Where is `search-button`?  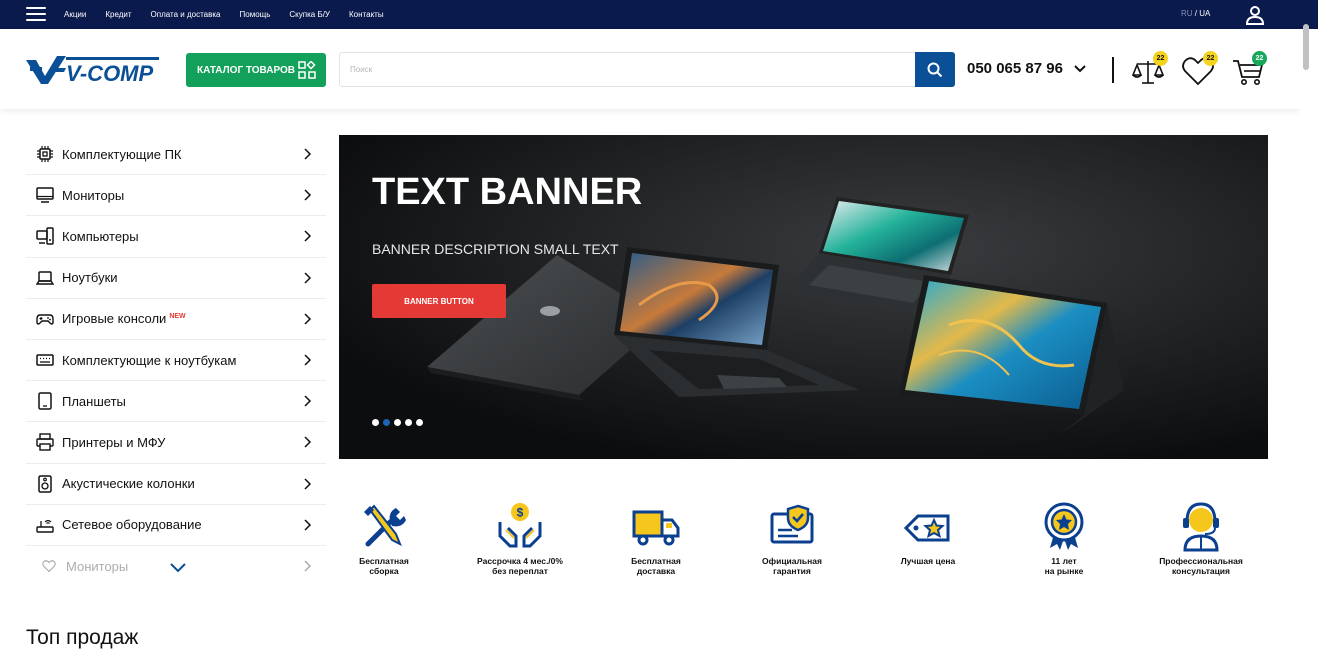
search-button is located at coordinates (935, 69).